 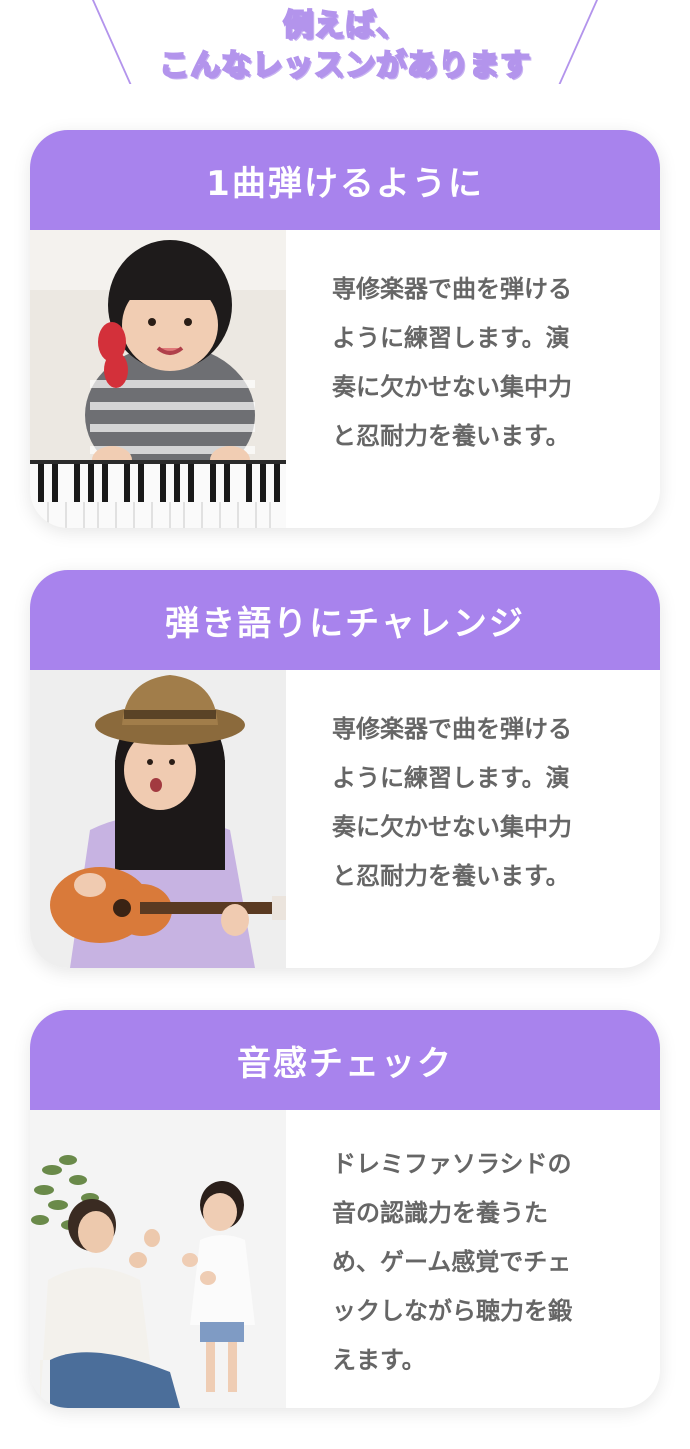 What do you see at coordinates (440, 1213) in the screenshot?
I see `description-line: 音の認識力を養うた` at bounding box center [440, 1213].